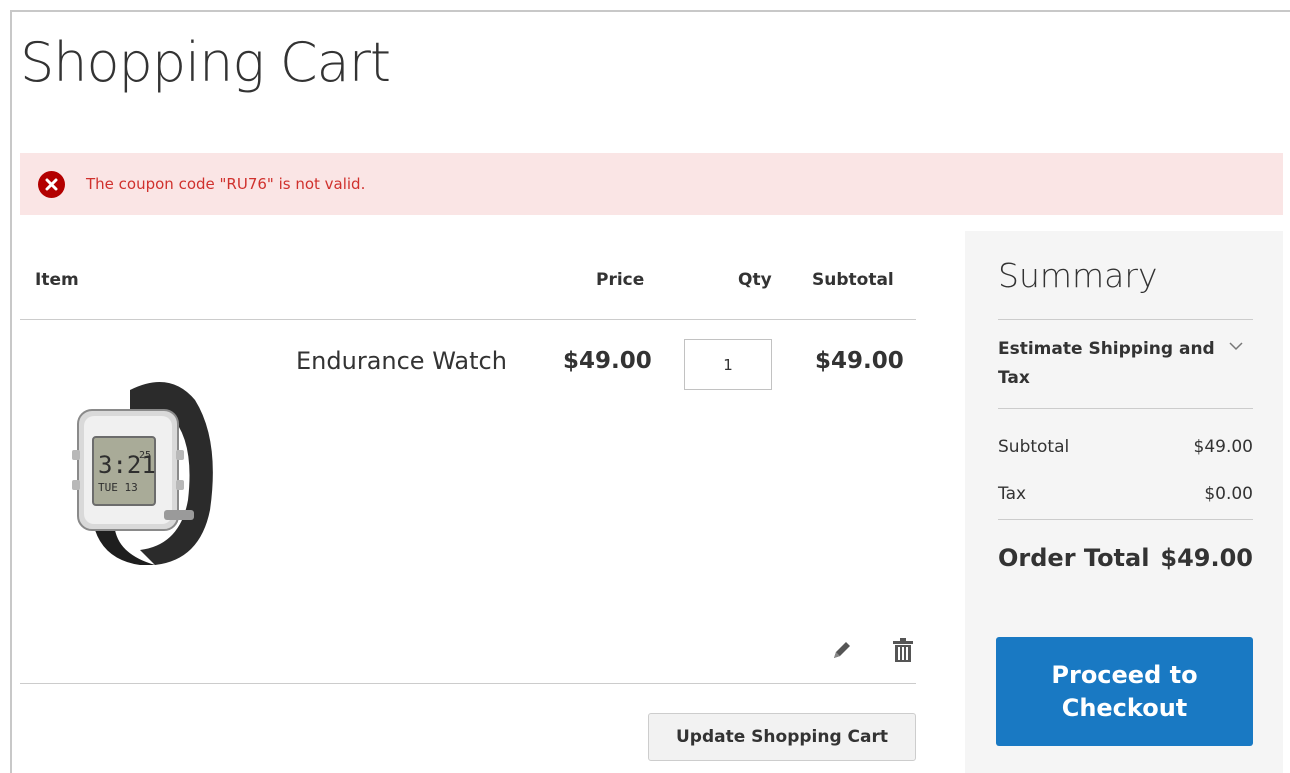 This screenshot has height=773, width=1290. I want to click on error-message: The coupon code "RU76" is not valid., so click(651, 184).